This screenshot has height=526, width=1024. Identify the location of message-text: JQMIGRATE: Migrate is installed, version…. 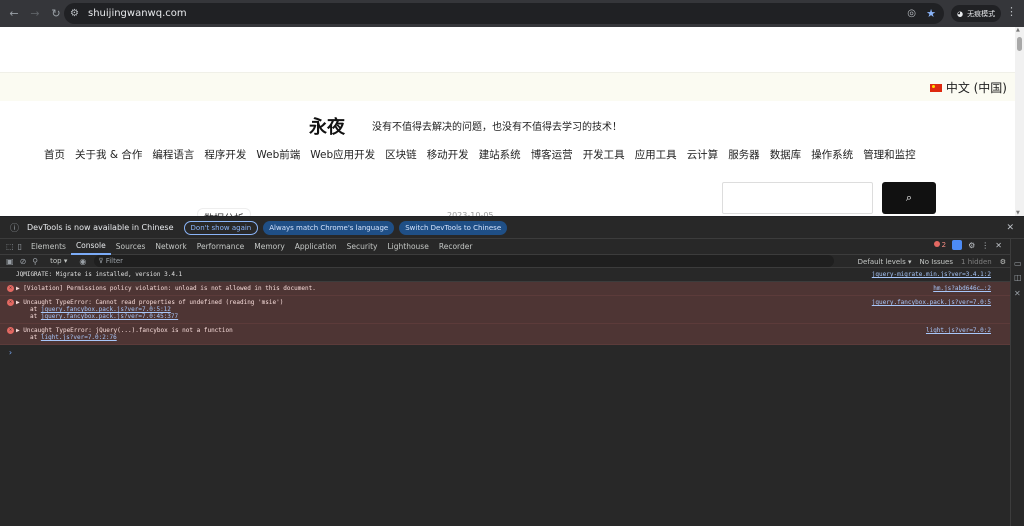
(99, 274).